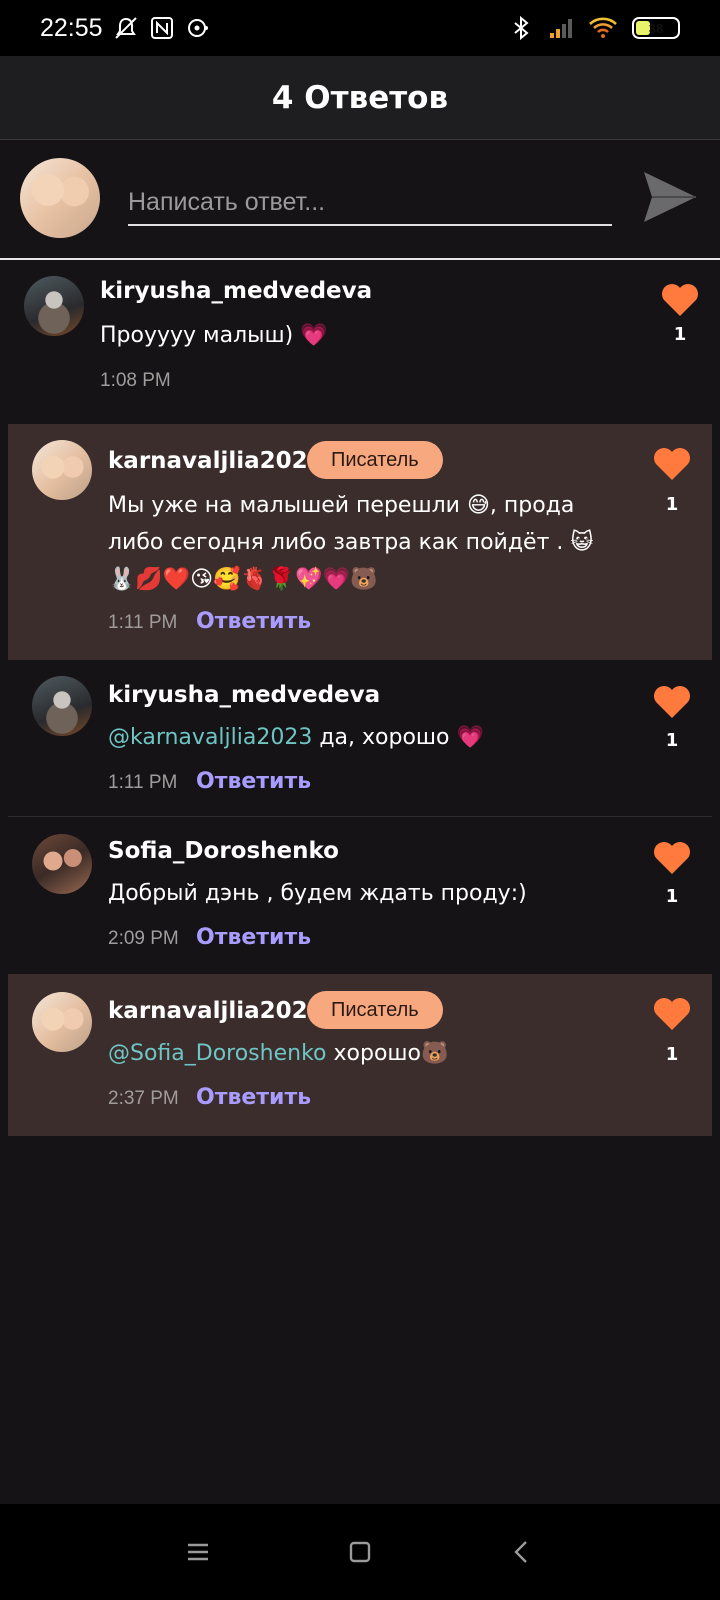  I want to click on battery-level: 38, so click(656, 28).